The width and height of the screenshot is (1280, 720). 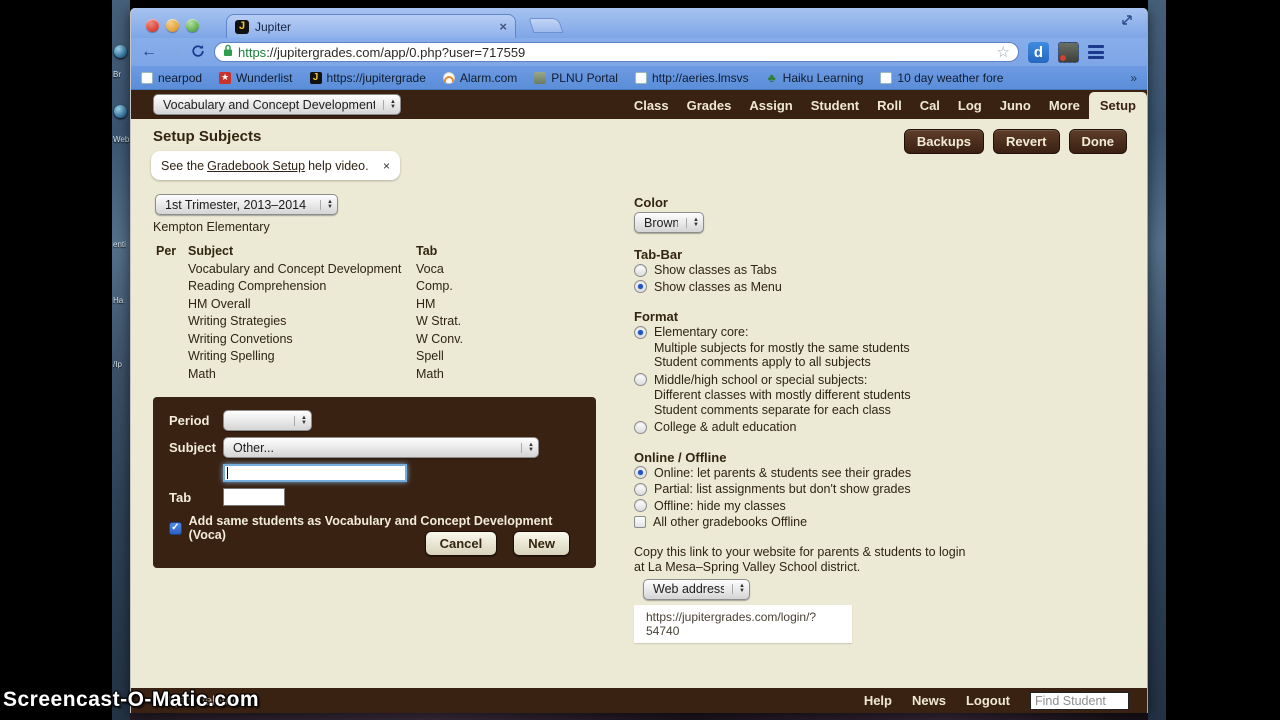 I want to click on avatar-extension-icon, so click(x=1068, y=52).